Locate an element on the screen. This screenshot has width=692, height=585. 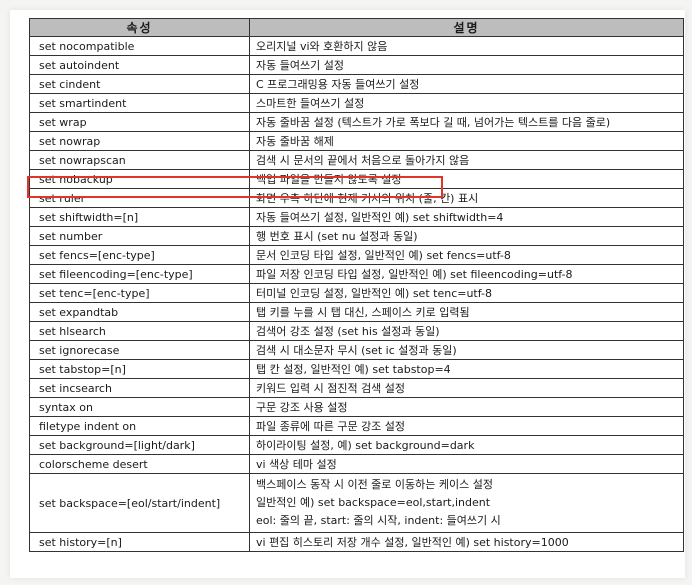
description-cell: 문서 인코딩 타입 설정, 일반적인 예) set fencs=utf-8 is located at coordinates (466, 255).